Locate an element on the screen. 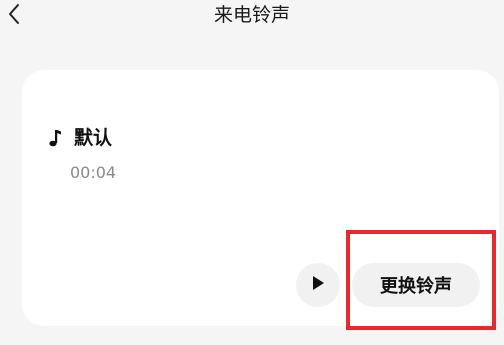  ringtone-name: 默认 is located at coordinates (93, 138).